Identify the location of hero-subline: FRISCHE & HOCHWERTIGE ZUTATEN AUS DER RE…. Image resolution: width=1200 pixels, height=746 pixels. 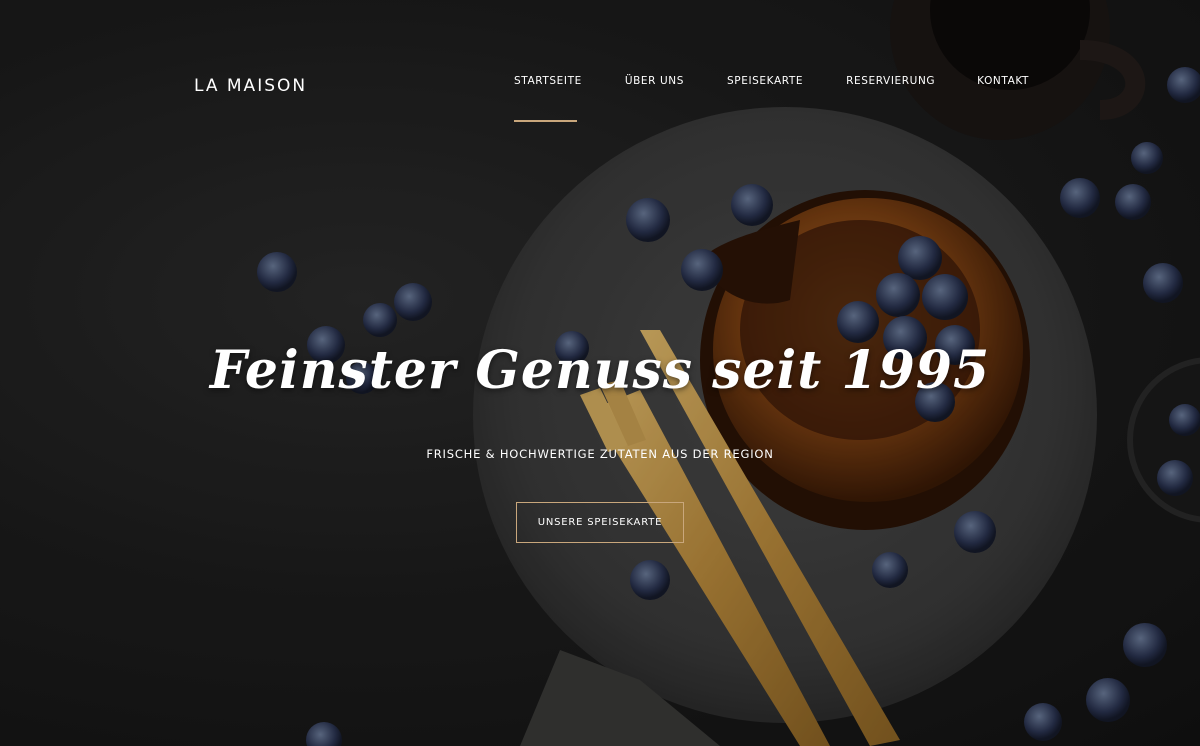
(600, 454).